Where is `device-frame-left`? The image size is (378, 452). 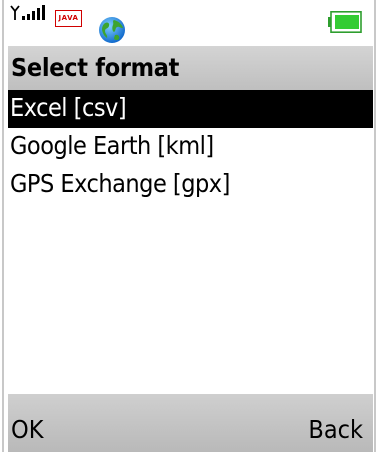 device-frame-left is located at coordinates (3, 226).